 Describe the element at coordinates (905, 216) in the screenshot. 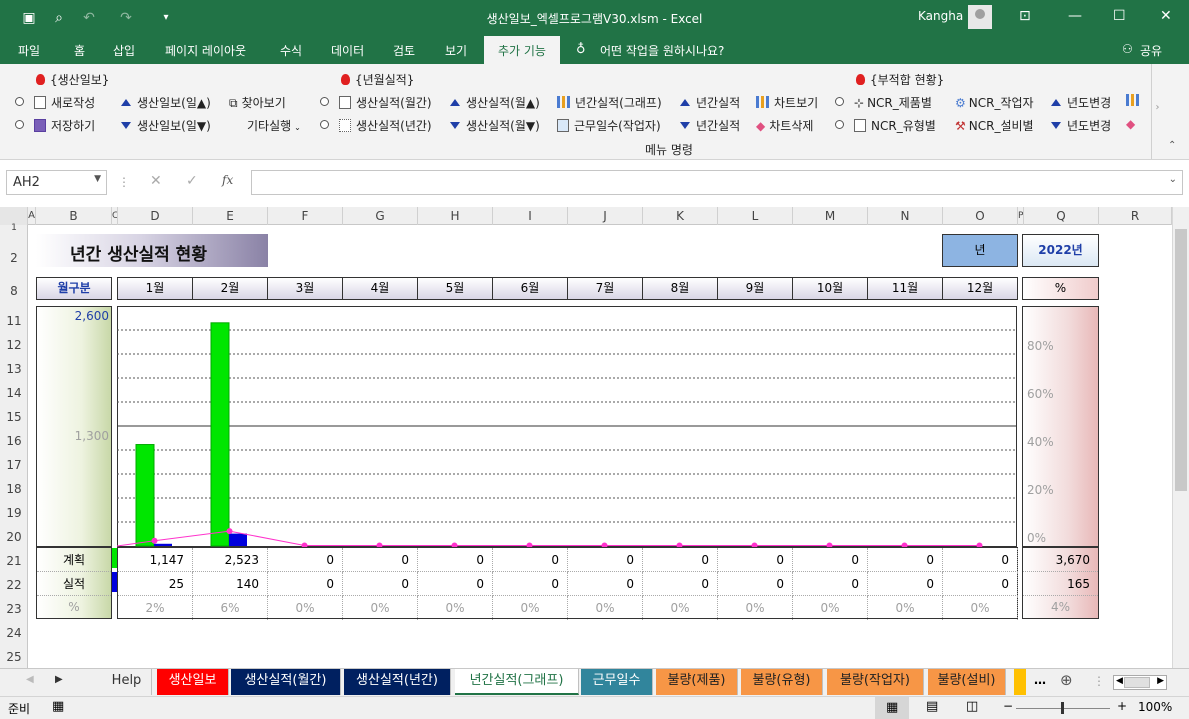

I see `col-N: N` at that location.